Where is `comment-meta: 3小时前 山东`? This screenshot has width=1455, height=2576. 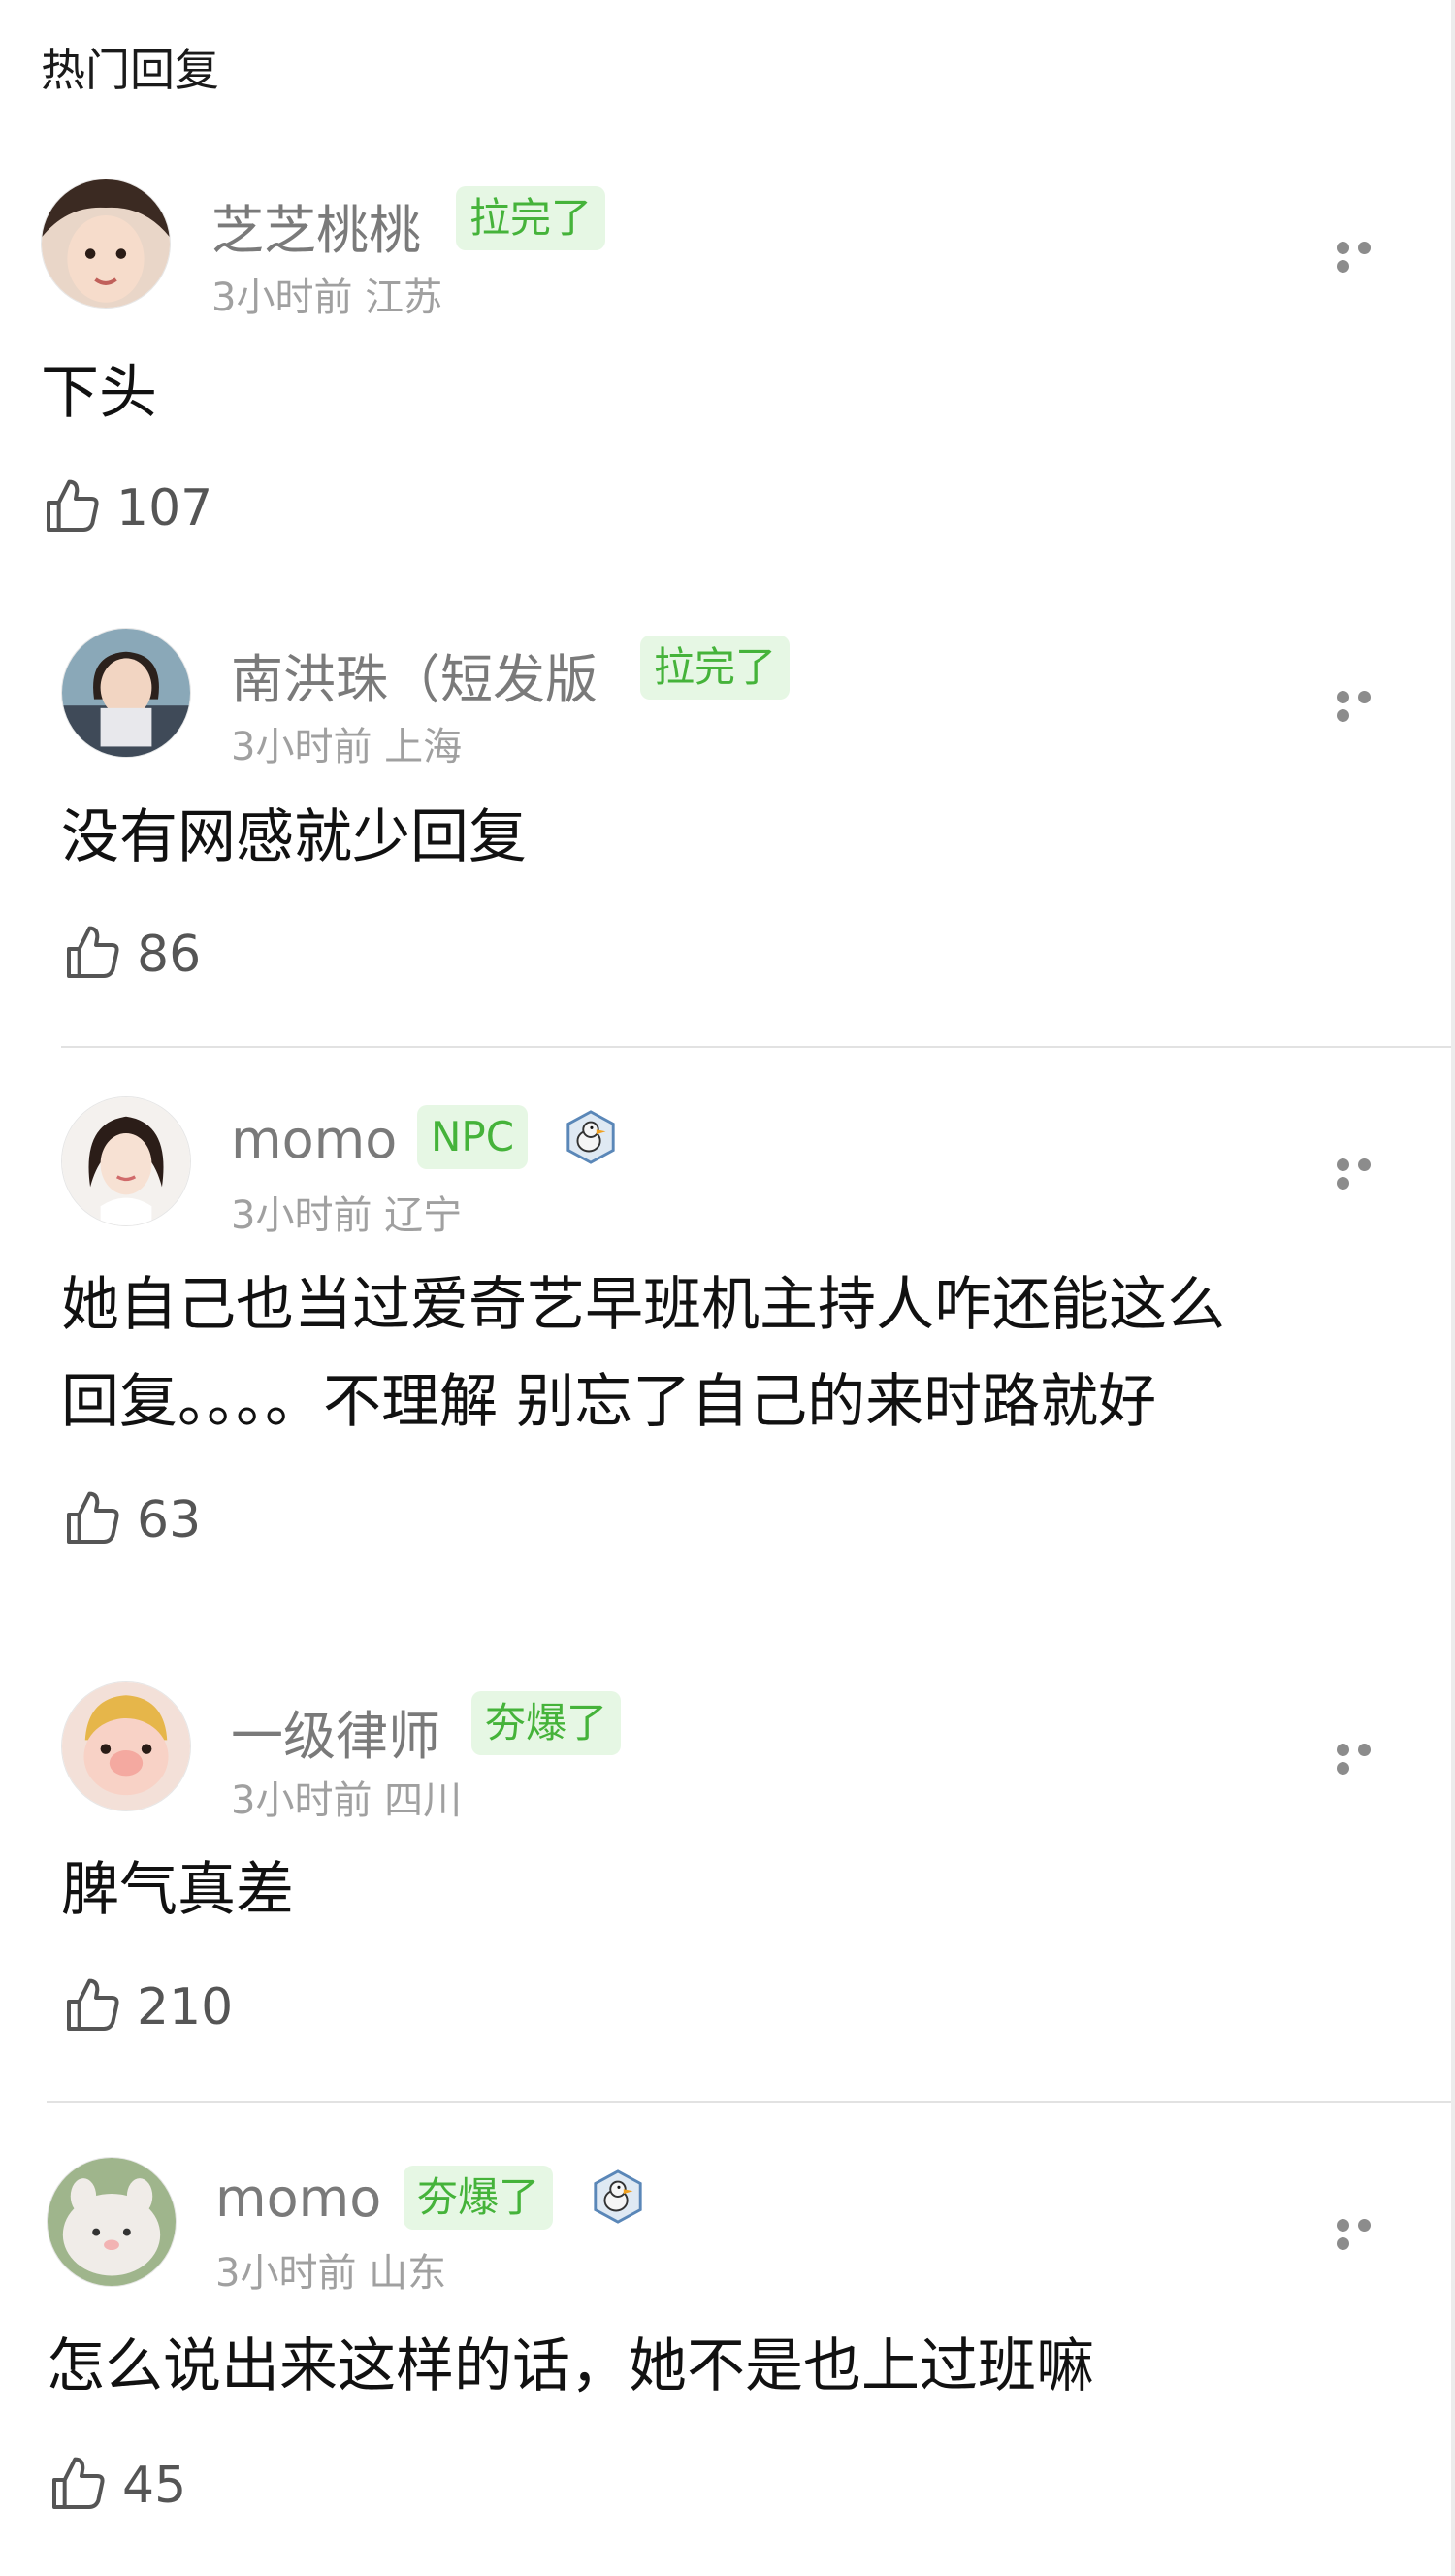 comment-meta: 3小时前 山东 is located at coordinates (330, 2269).